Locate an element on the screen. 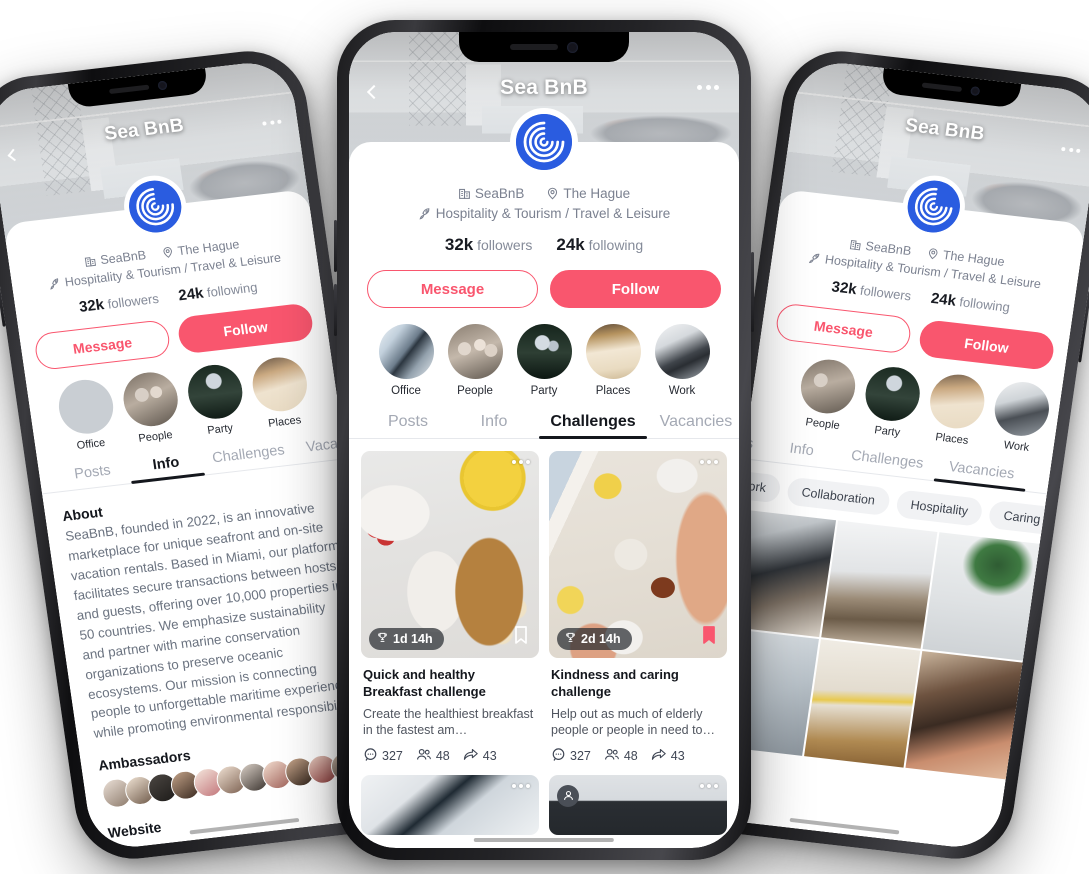 This screenshot has width=1089, height=874. person-avatar-icon is located at coordinates (568, 795).